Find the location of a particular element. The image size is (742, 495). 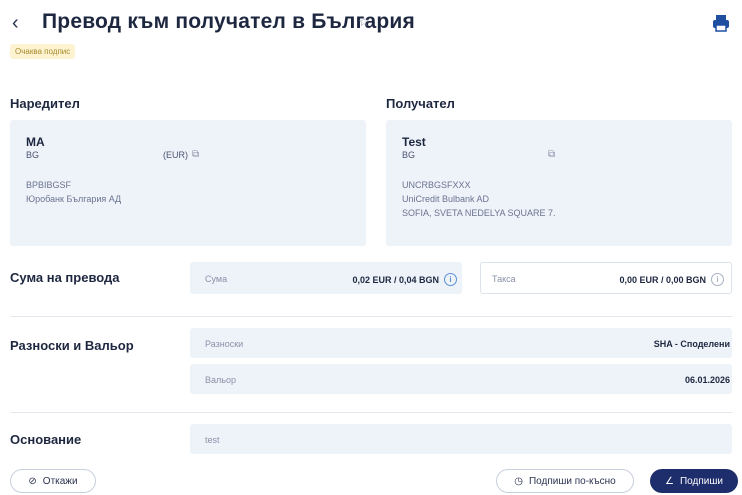

sender-name: MA is located at coordinates (35, 142).